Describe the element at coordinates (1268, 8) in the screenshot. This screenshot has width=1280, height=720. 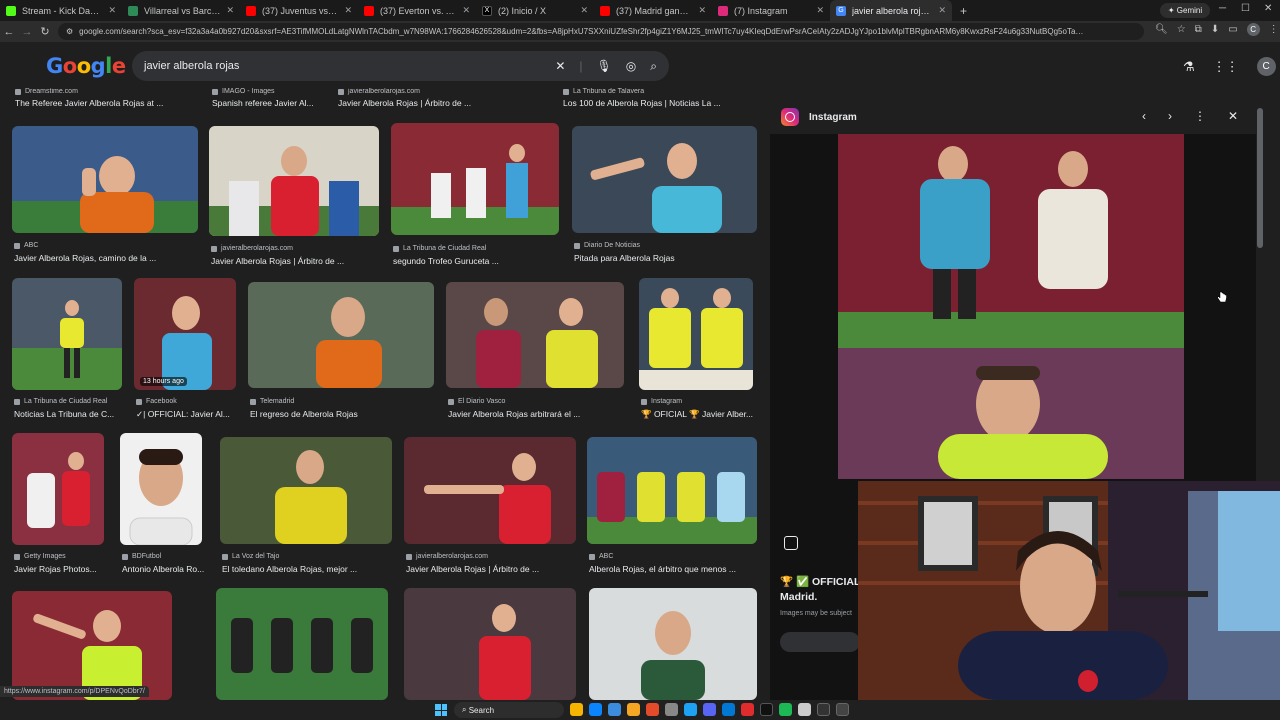
I see `close-window-icon: ✕` at that location.